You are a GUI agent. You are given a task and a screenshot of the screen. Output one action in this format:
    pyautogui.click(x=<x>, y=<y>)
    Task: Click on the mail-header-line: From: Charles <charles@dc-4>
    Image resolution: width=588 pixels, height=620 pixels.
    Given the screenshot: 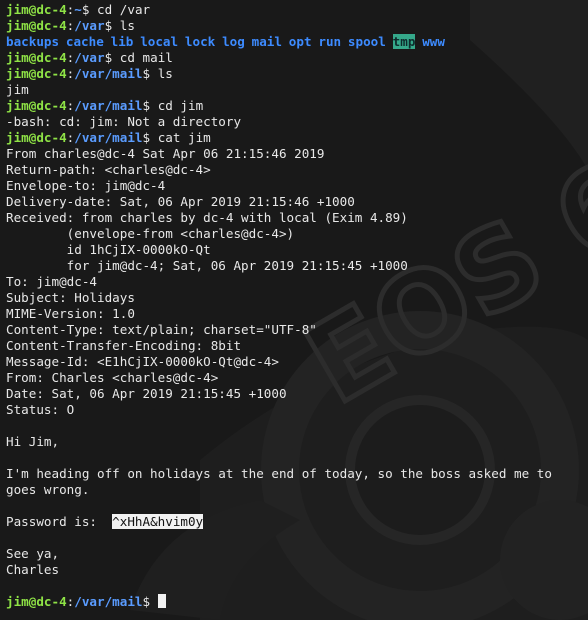 What is the action you would take?
    pyautogui.click(x=112, y=377)
    